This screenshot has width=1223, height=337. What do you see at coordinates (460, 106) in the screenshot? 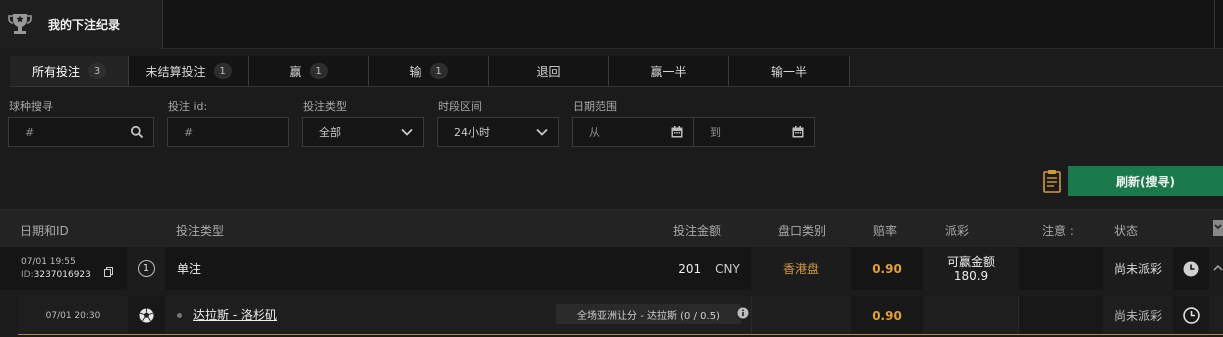
I see `period-label: 时段区间` at bounding box center [460, 106].